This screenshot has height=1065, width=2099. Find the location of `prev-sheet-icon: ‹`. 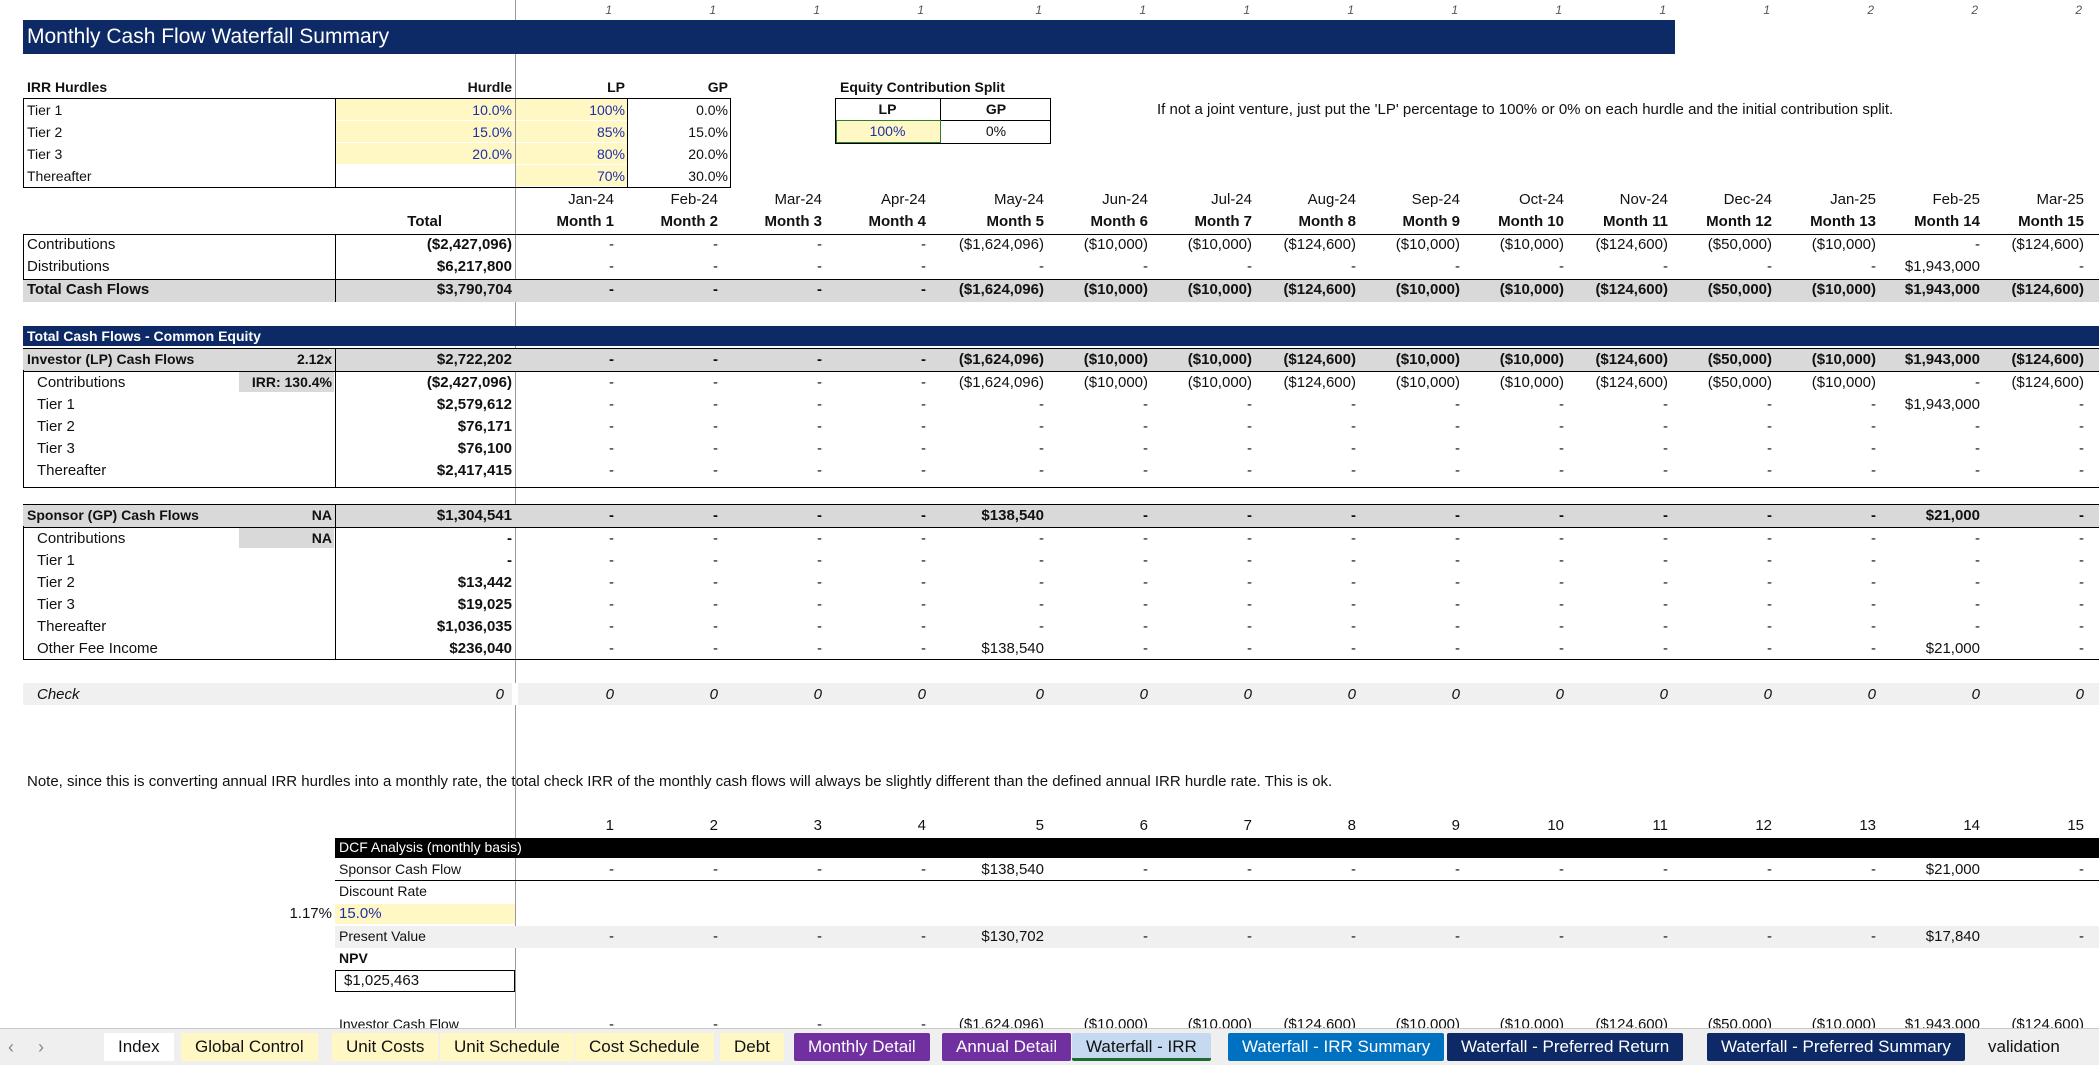

prev-sheet-icon: ‹ is located at coordinates (11, 1047).